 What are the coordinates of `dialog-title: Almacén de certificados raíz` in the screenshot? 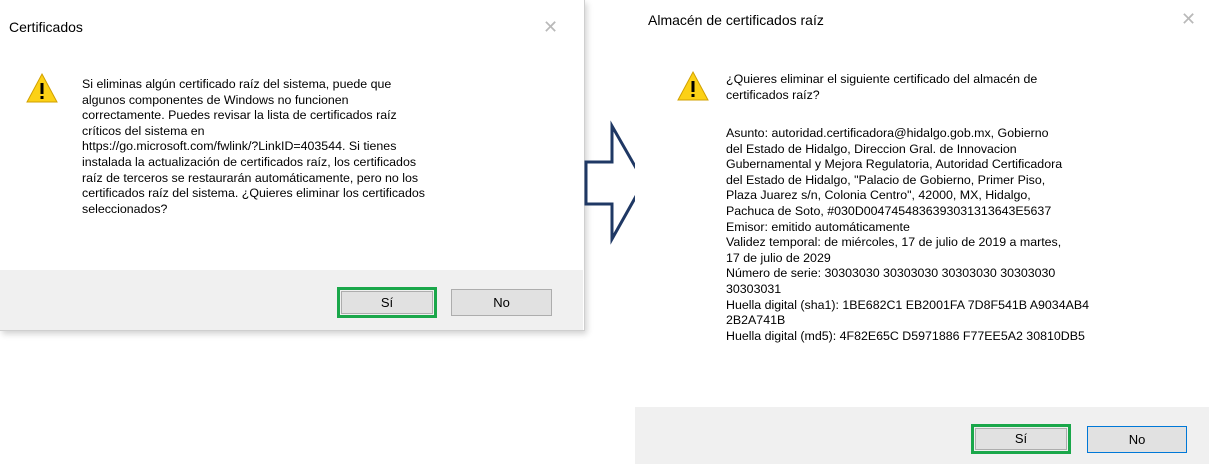 It's located at (736, 20).